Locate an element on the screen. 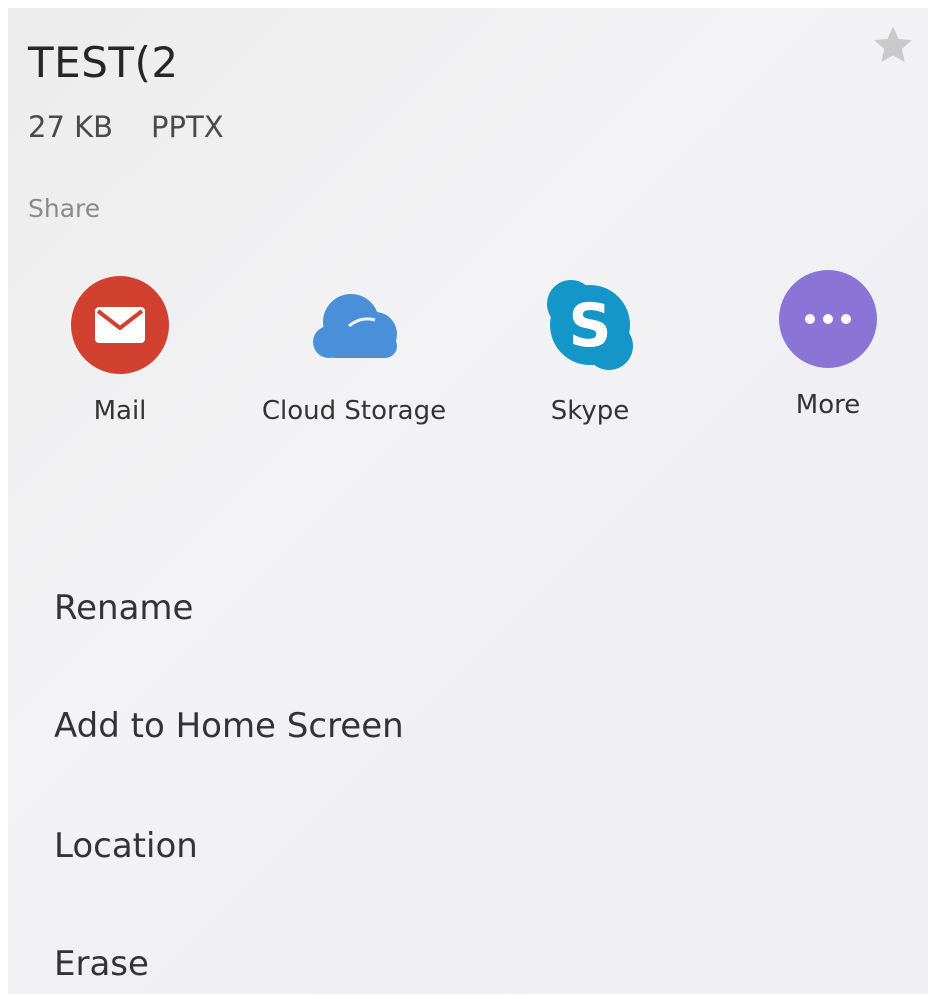  share-label: Share is located at coordinates (64, 208).